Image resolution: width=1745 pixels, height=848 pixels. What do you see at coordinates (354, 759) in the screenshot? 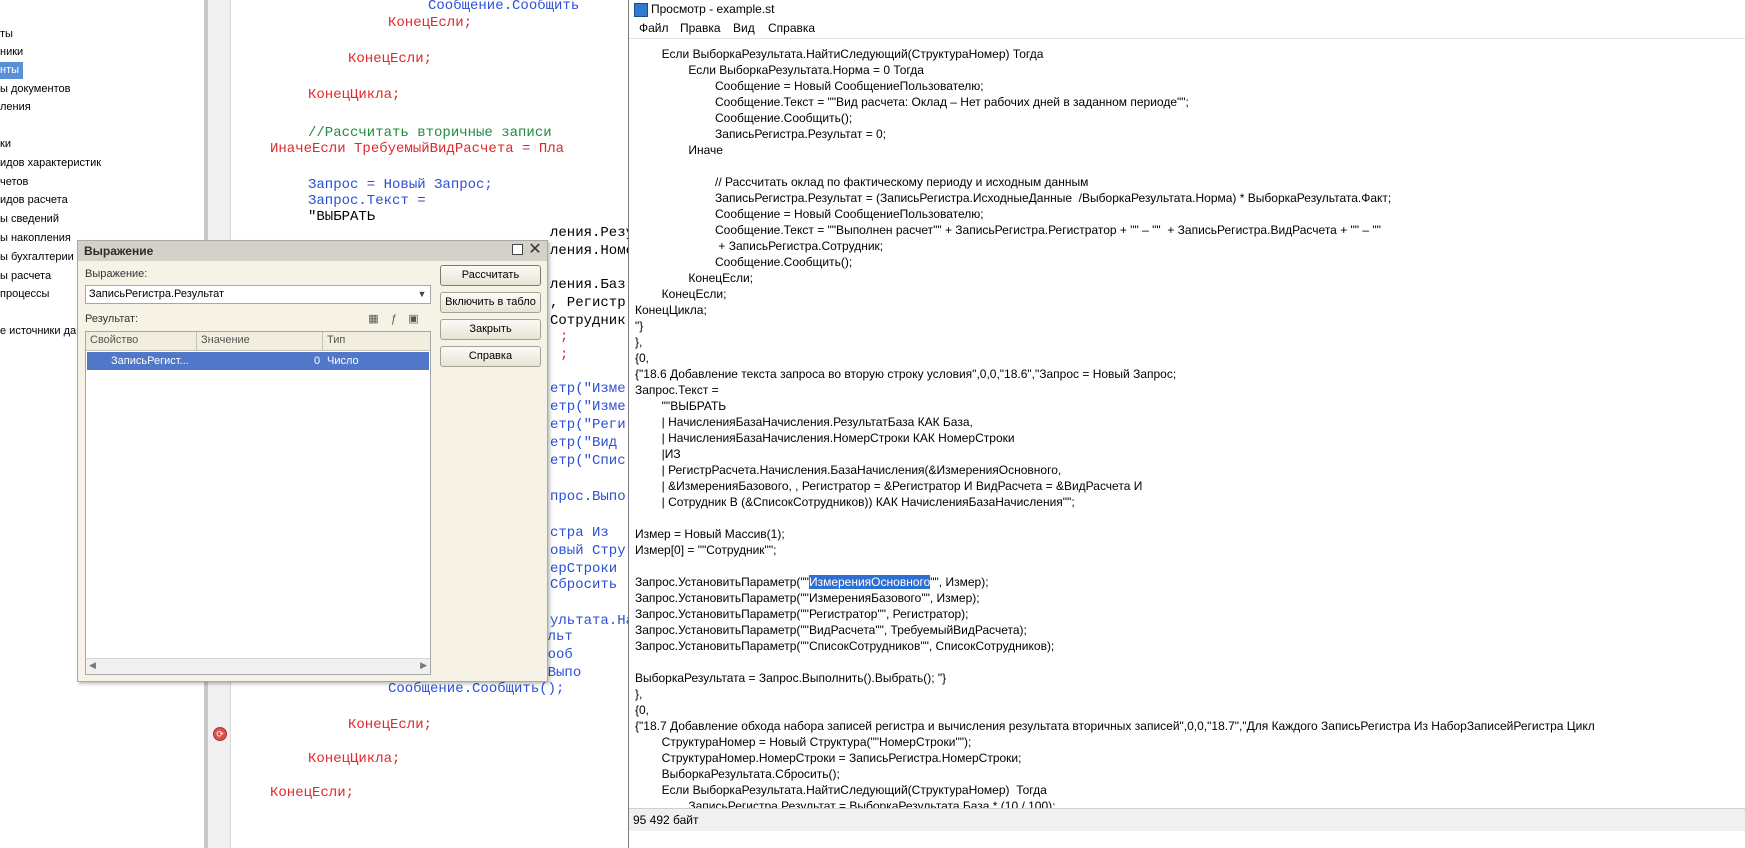
I see `code-line: КонецЦикла;` at bounding box center [354, 759].